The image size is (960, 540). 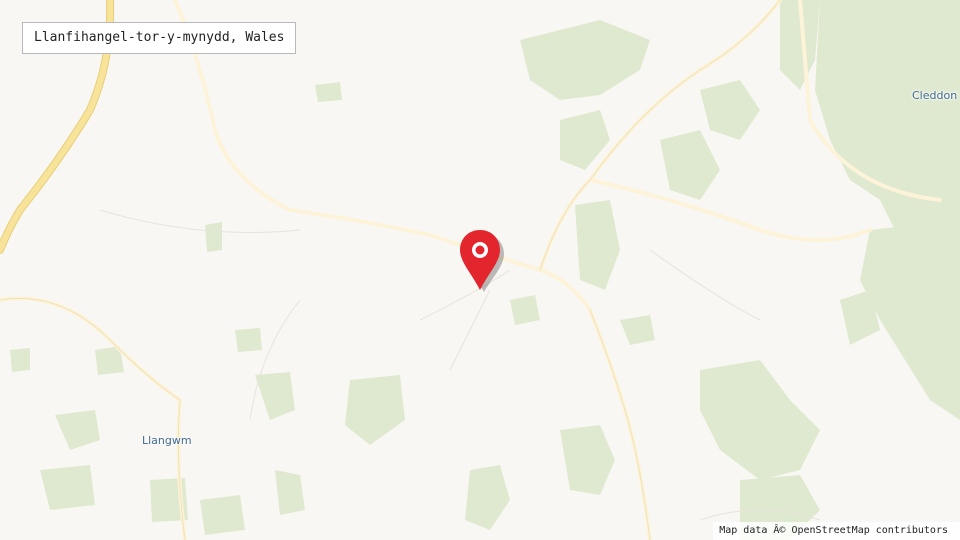 What do you see at coordinates (159, 38) in the screenshot?
I see `location-name-box: Llanfihangel-tor-y-mynydd, Wales` at bounding box center [159, 38].